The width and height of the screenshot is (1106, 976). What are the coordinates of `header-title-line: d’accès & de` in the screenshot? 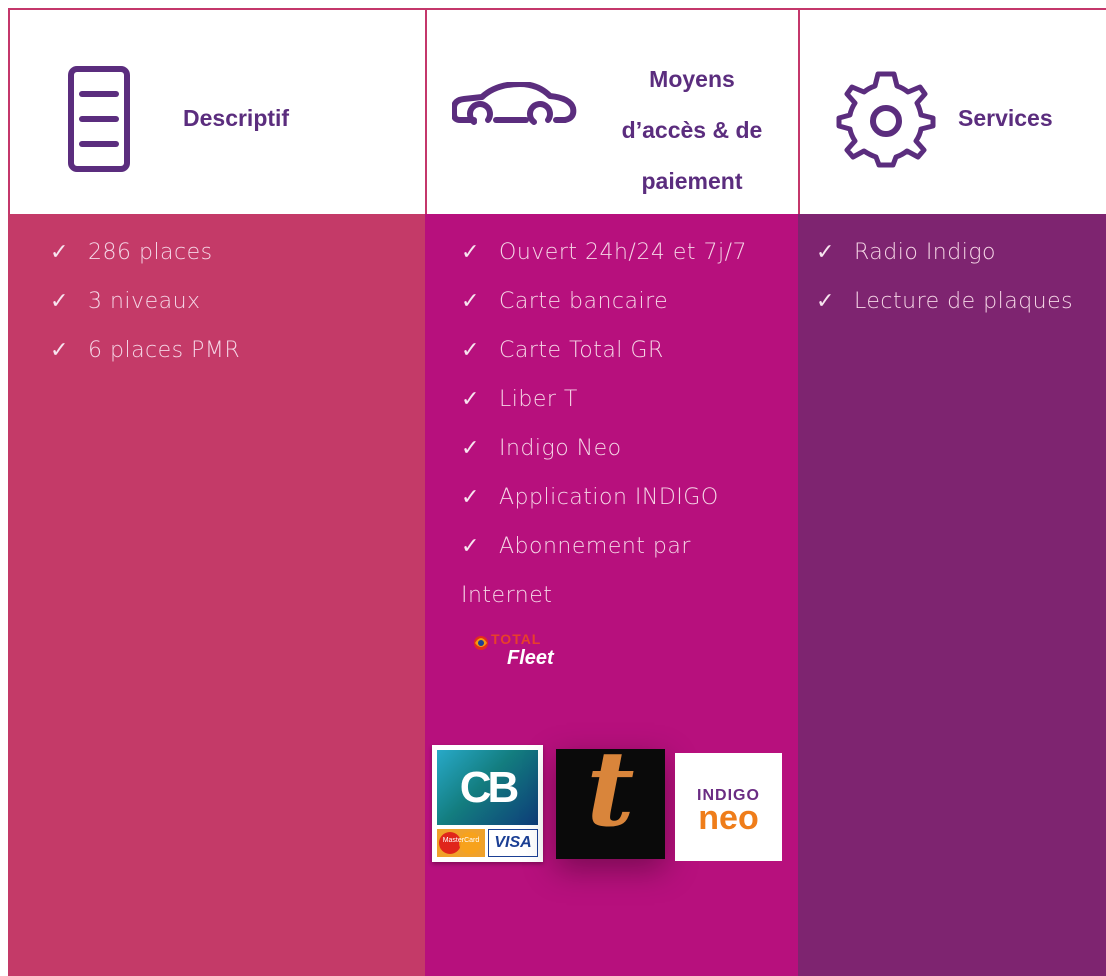 It's located at (692, 130).